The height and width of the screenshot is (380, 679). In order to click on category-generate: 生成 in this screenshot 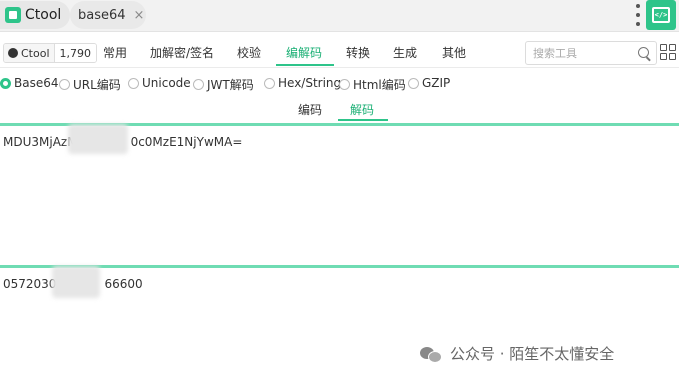, I will do `click(405, 52)`.